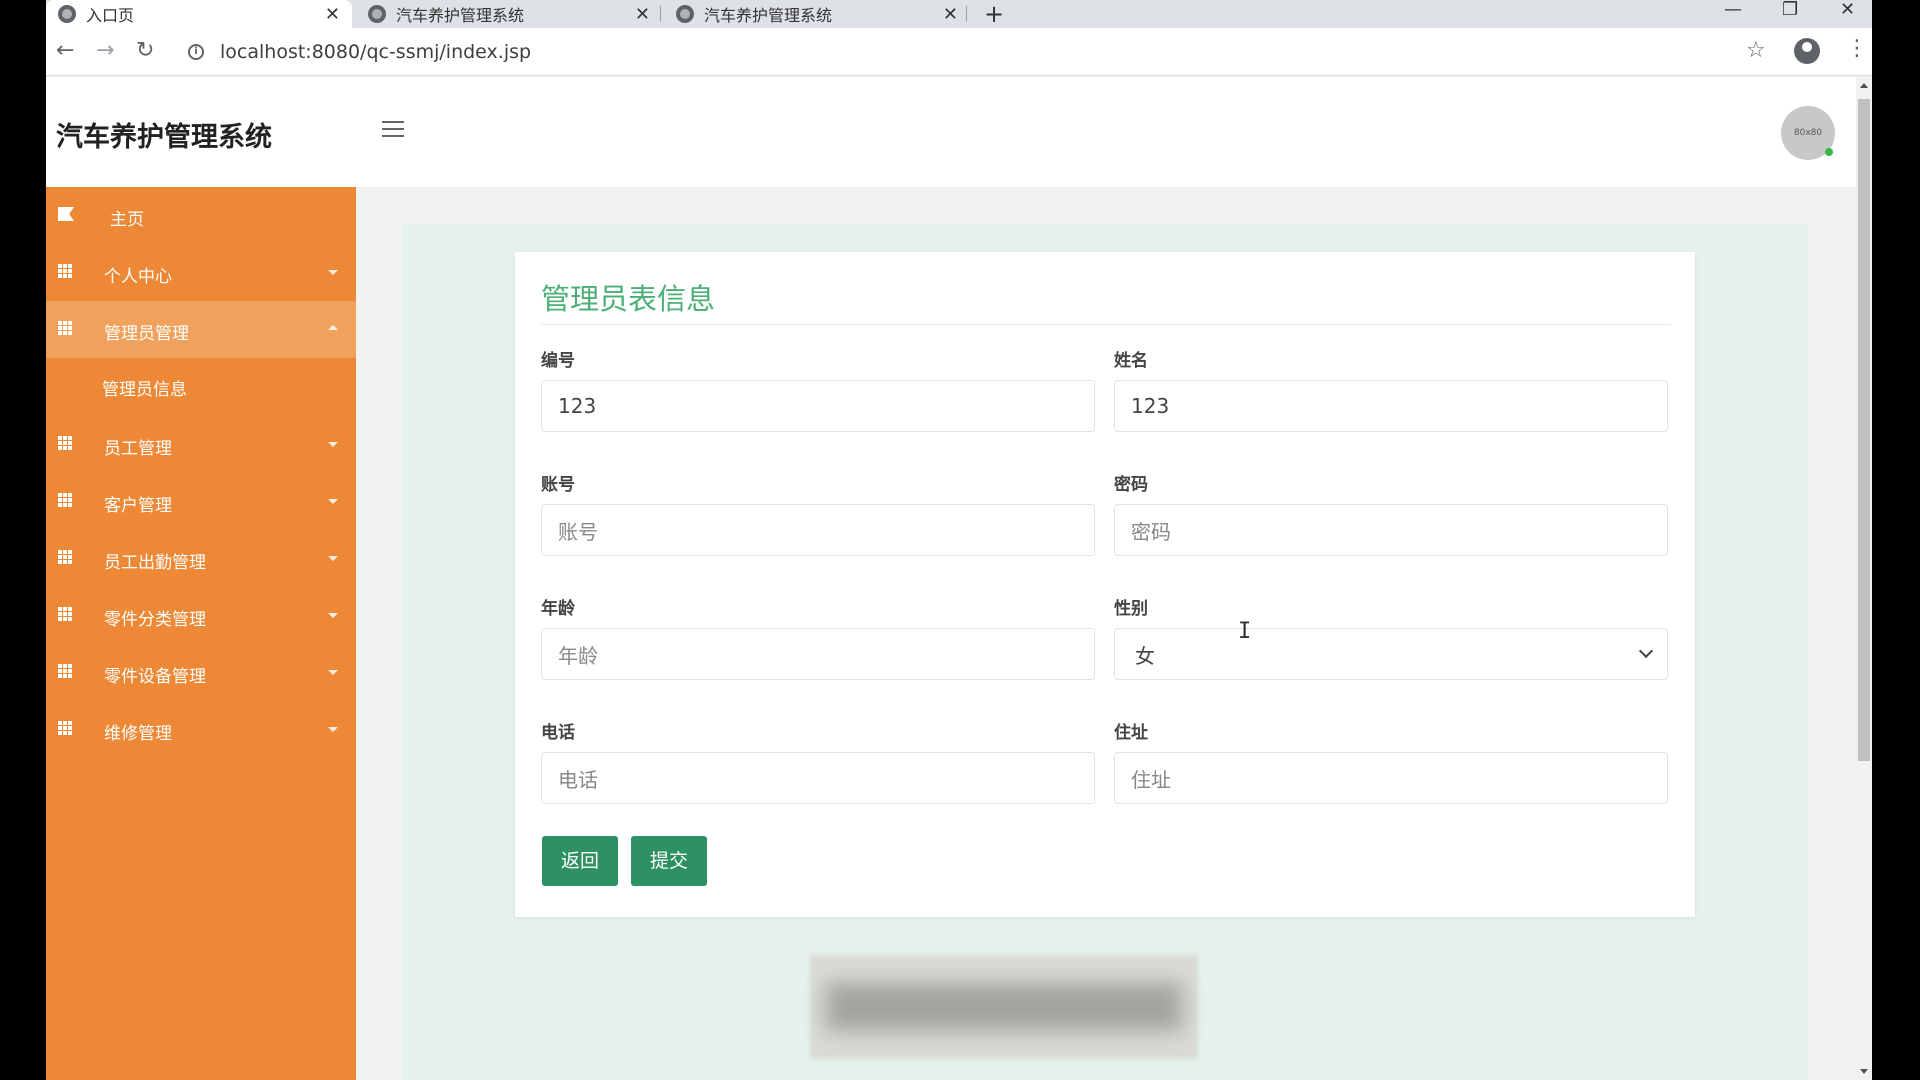 The width and height of the screenshot is (1920, 1080). Describe the element at coordinates (201, 329) in the screenshot. I see `sidebar-item-admin-management: 管理员管理` at that location.